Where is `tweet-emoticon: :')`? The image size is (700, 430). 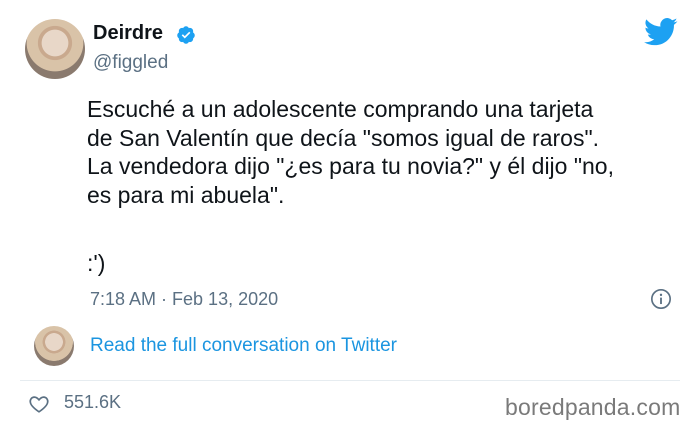 tweet-emoticon: :') is located at coordinates (96, 263).